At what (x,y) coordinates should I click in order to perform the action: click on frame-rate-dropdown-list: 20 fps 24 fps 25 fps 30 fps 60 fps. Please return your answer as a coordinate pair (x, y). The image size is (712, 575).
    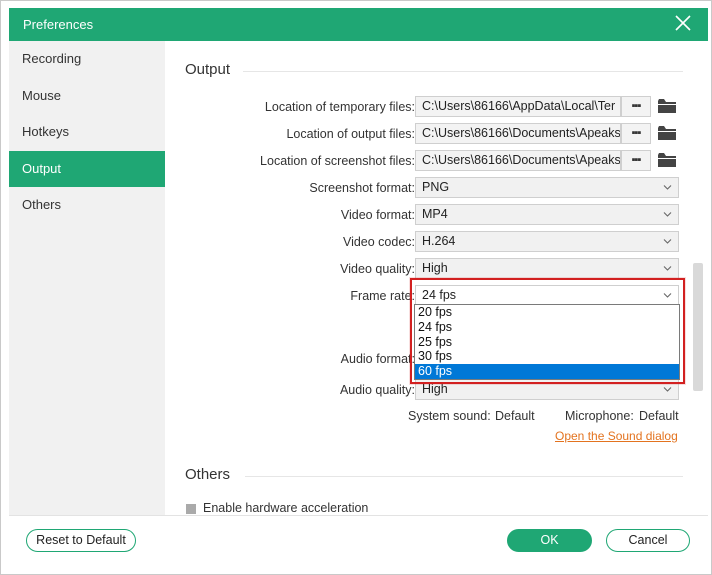
    Looking at the image, I should click on (547, 342).